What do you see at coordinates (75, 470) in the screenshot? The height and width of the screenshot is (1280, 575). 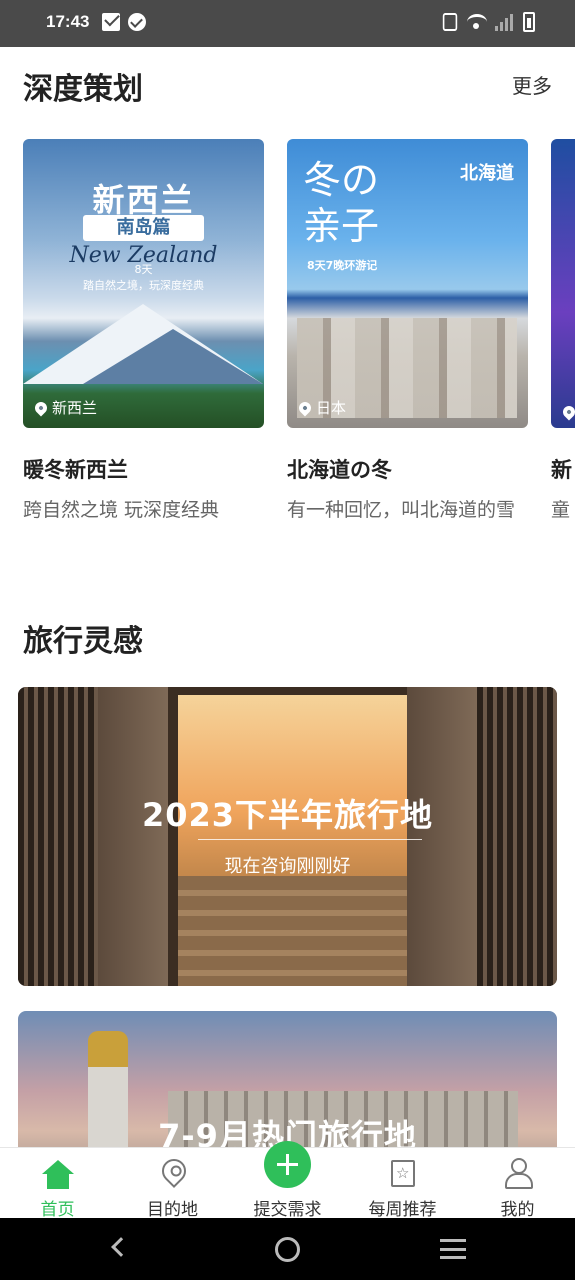 I see `card-title: 暖冬新西兰` at bounding box center [75, 470].